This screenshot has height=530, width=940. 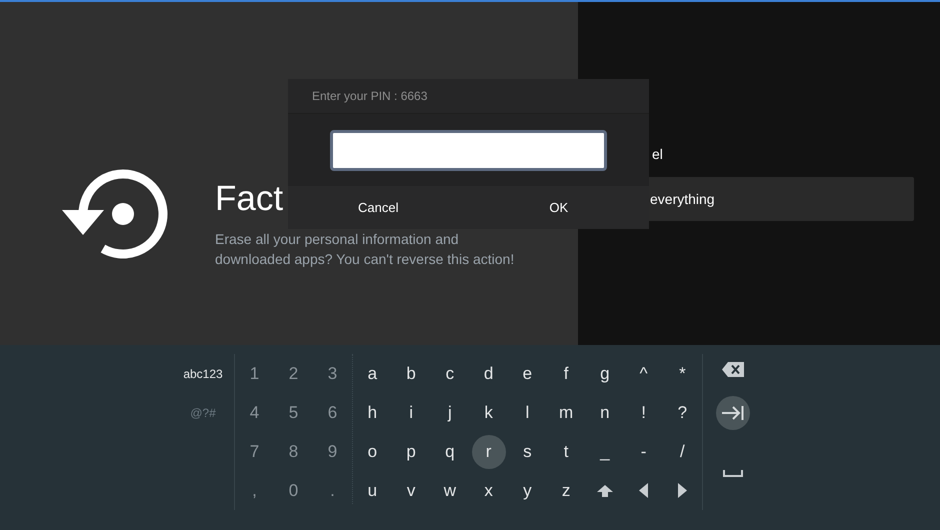 I want to click on mode-tab: abc123, so click(x=203, y=373).